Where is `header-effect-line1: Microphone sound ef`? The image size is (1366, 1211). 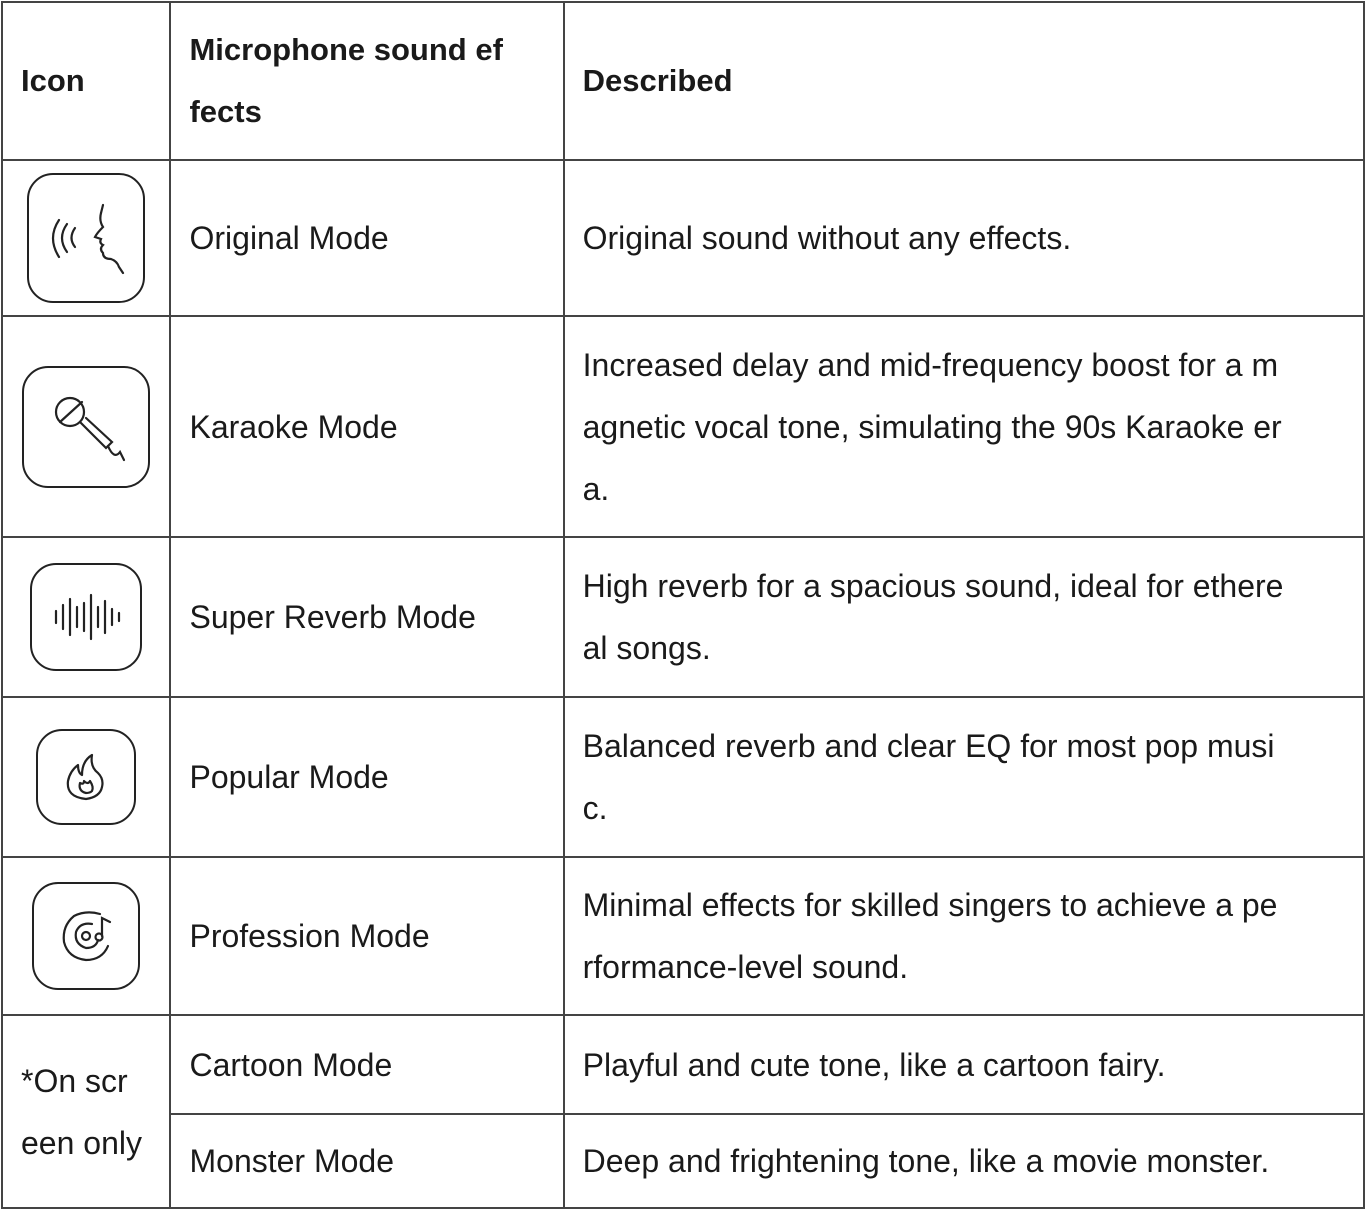
header-effect-line1: Microphone sound ef is located at coordinates (346, 49).